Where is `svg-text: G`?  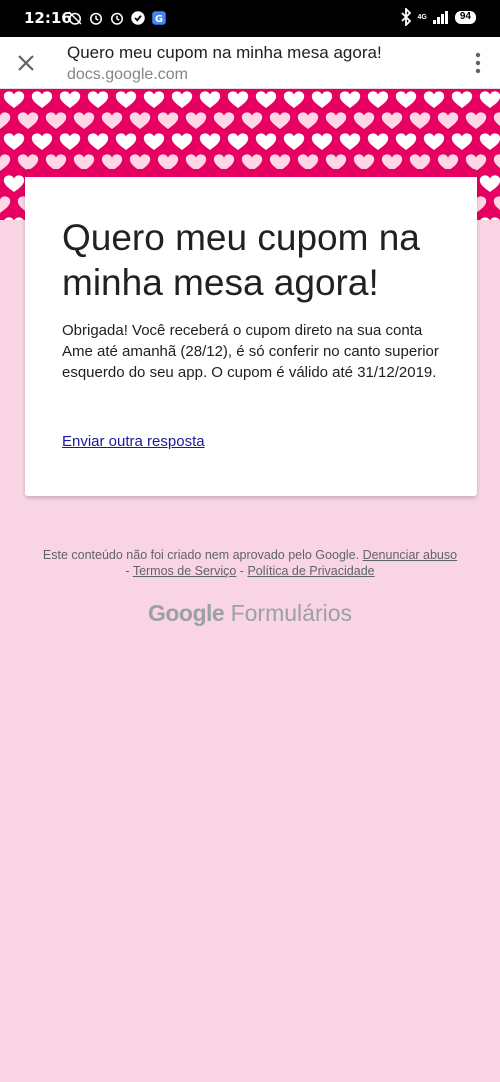
svg-text: G is located at coordinates (159, 19).